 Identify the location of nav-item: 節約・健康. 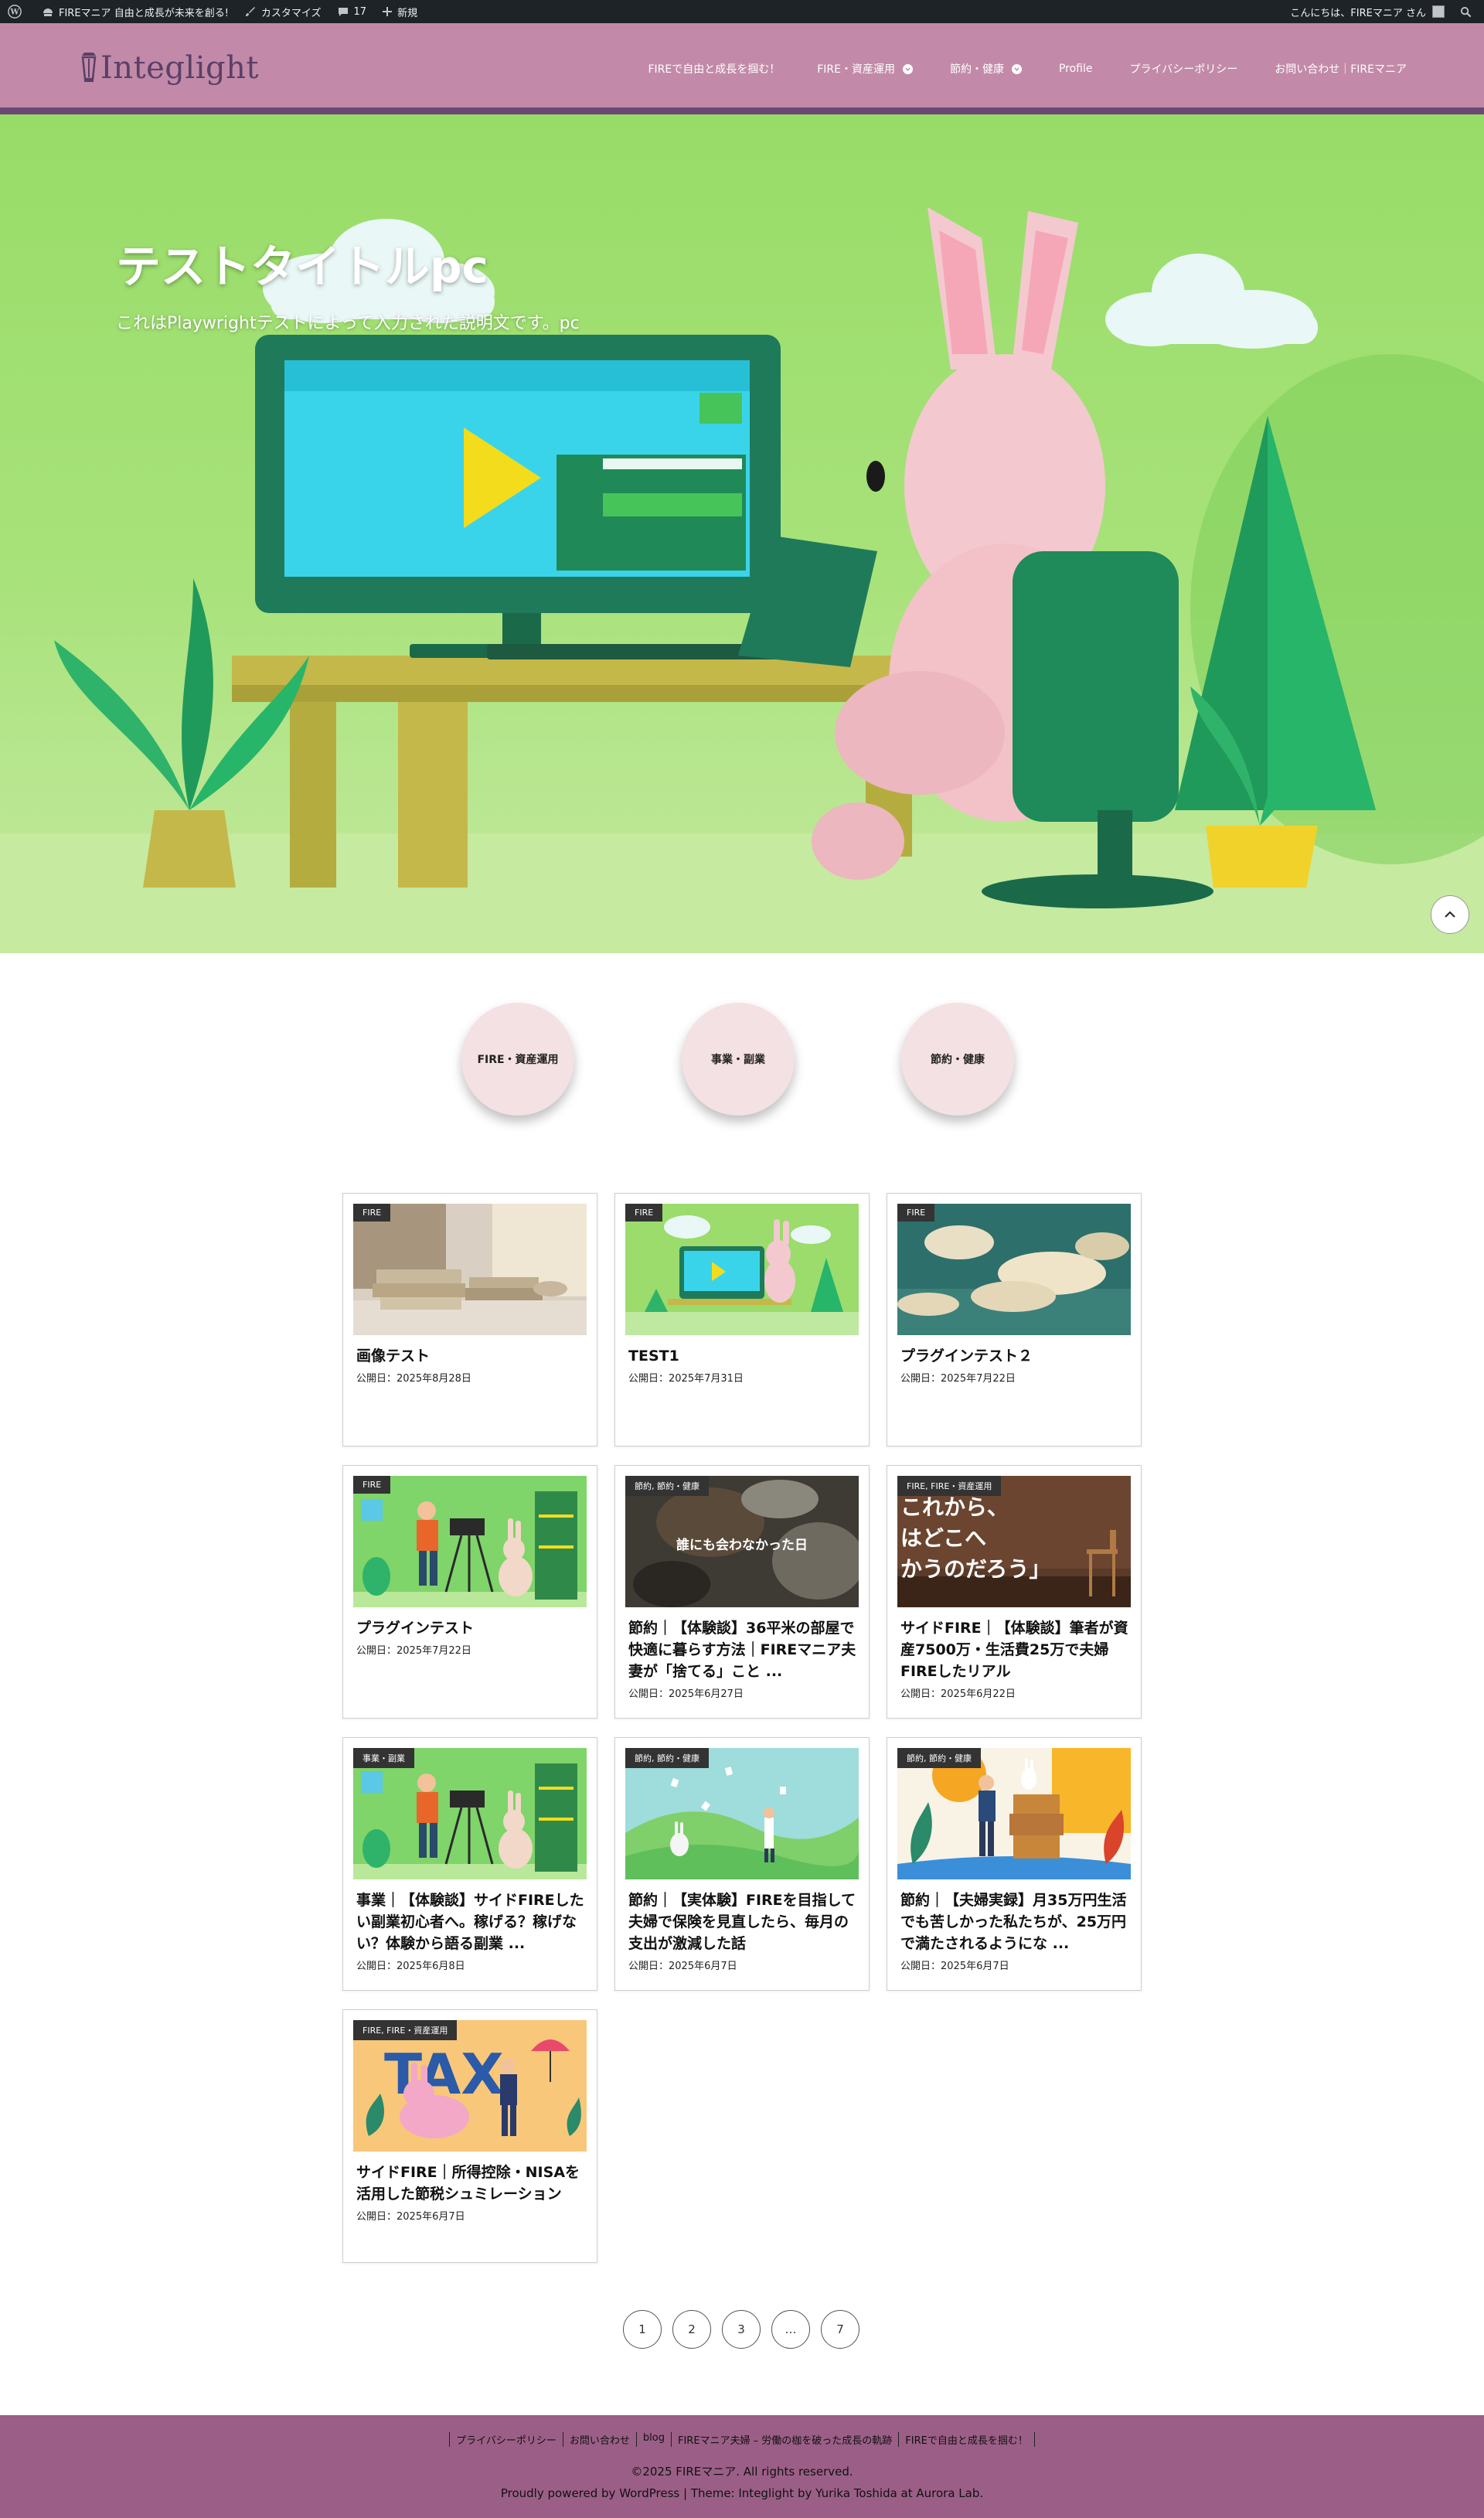
(986, 69).